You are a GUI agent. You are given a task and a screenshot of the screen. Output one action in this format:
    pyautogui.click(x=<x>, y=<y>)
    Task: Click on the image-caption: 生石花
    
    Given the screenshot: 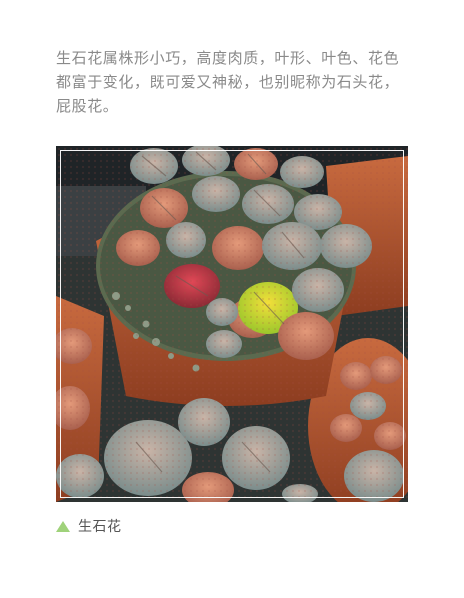 What is the action you would take?
    pyautogui.click(x=89, y=526)
    